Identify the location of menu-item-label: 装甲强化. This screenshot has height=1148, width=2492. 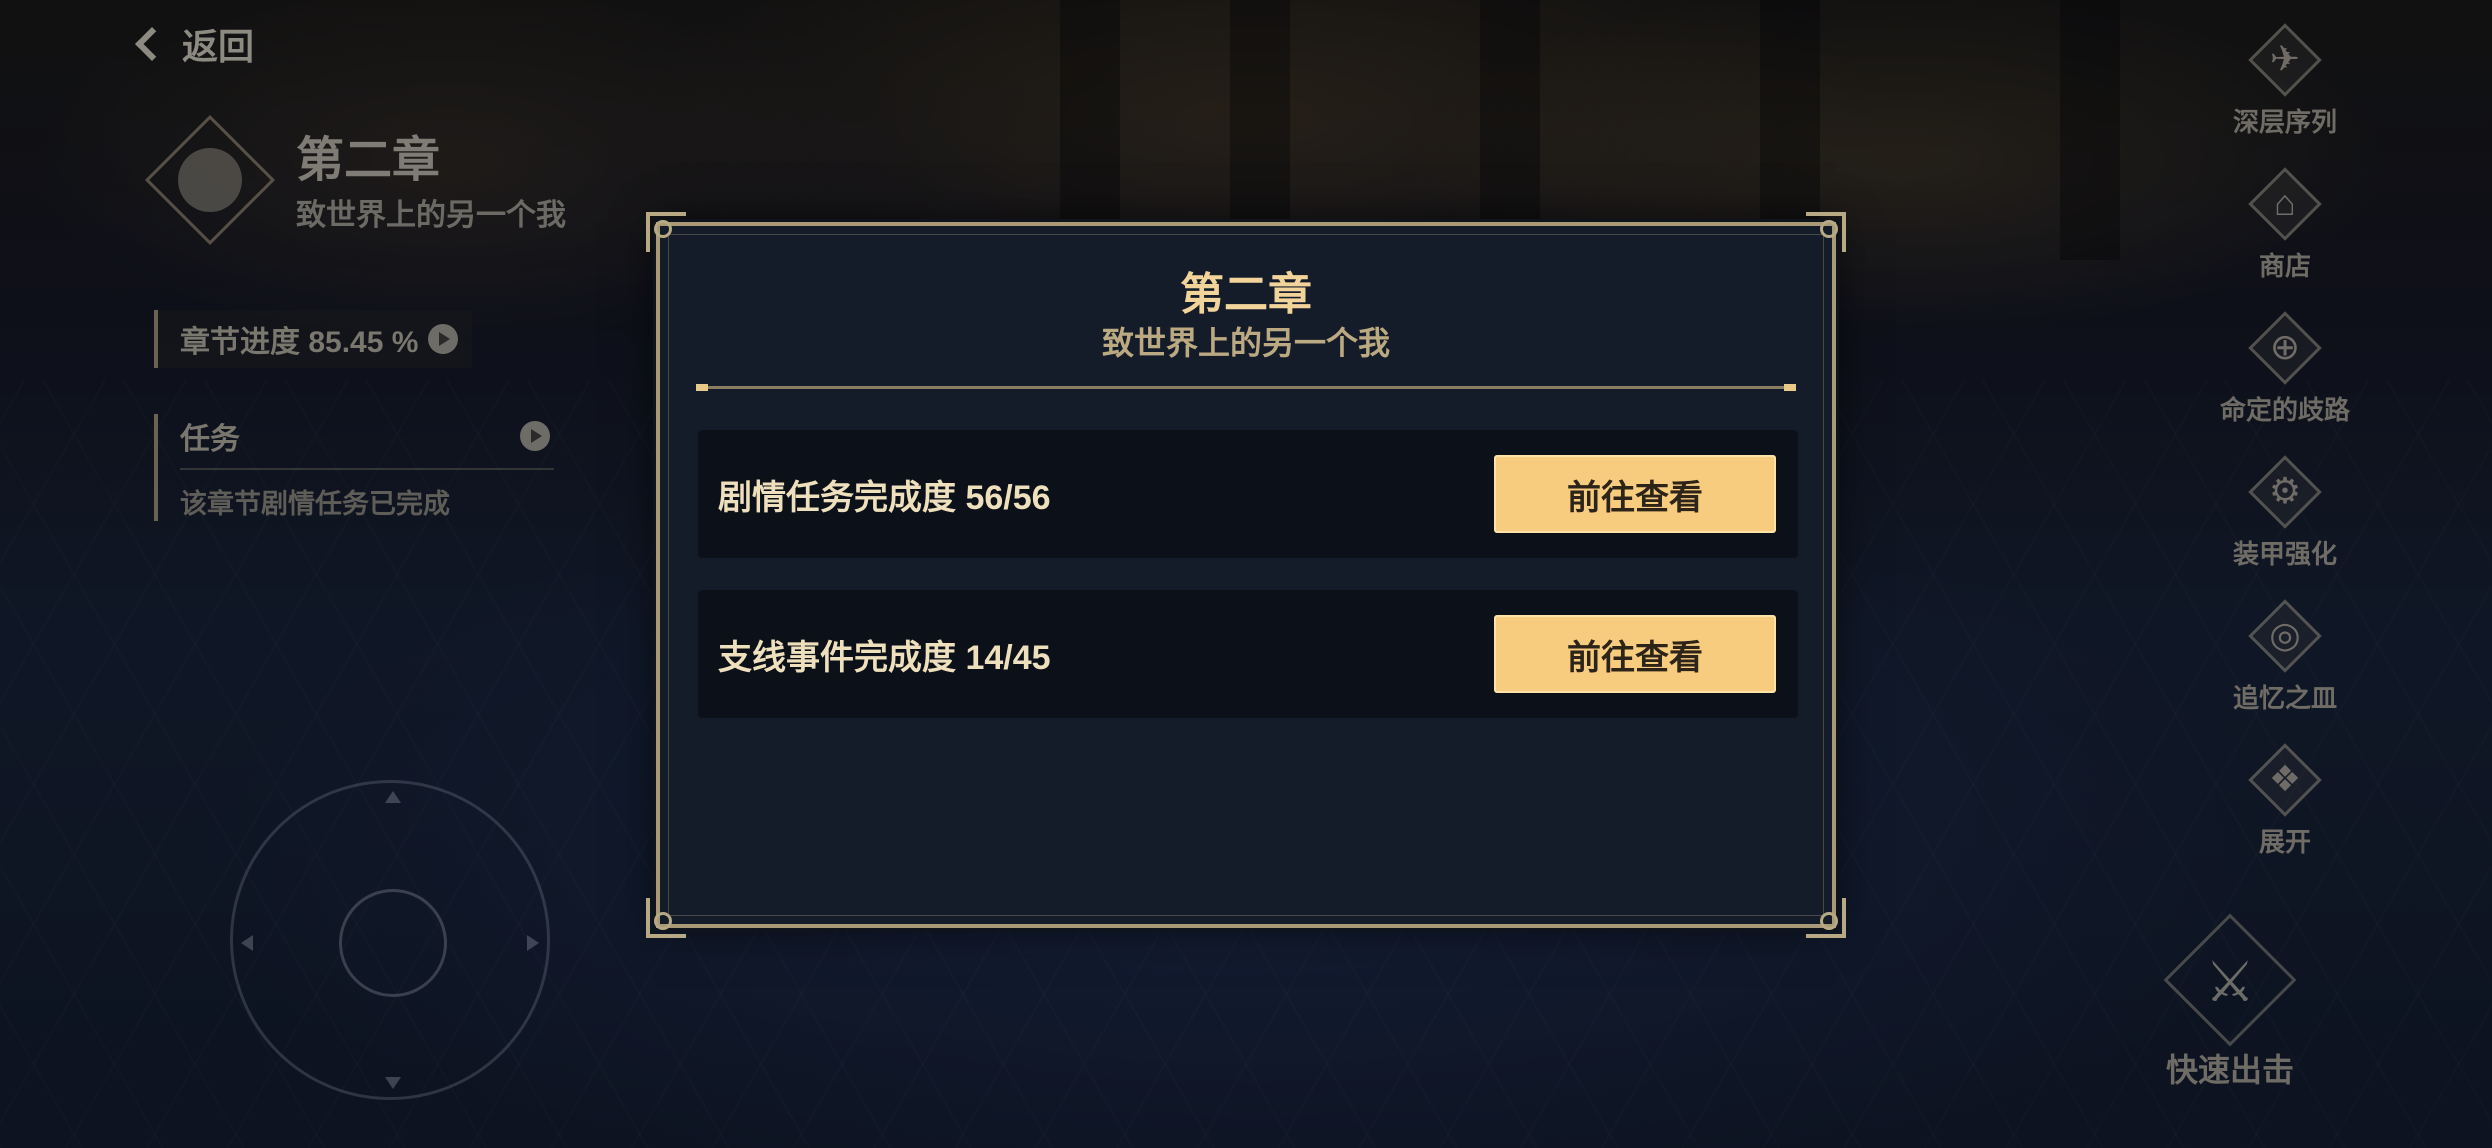
(2284, 554).